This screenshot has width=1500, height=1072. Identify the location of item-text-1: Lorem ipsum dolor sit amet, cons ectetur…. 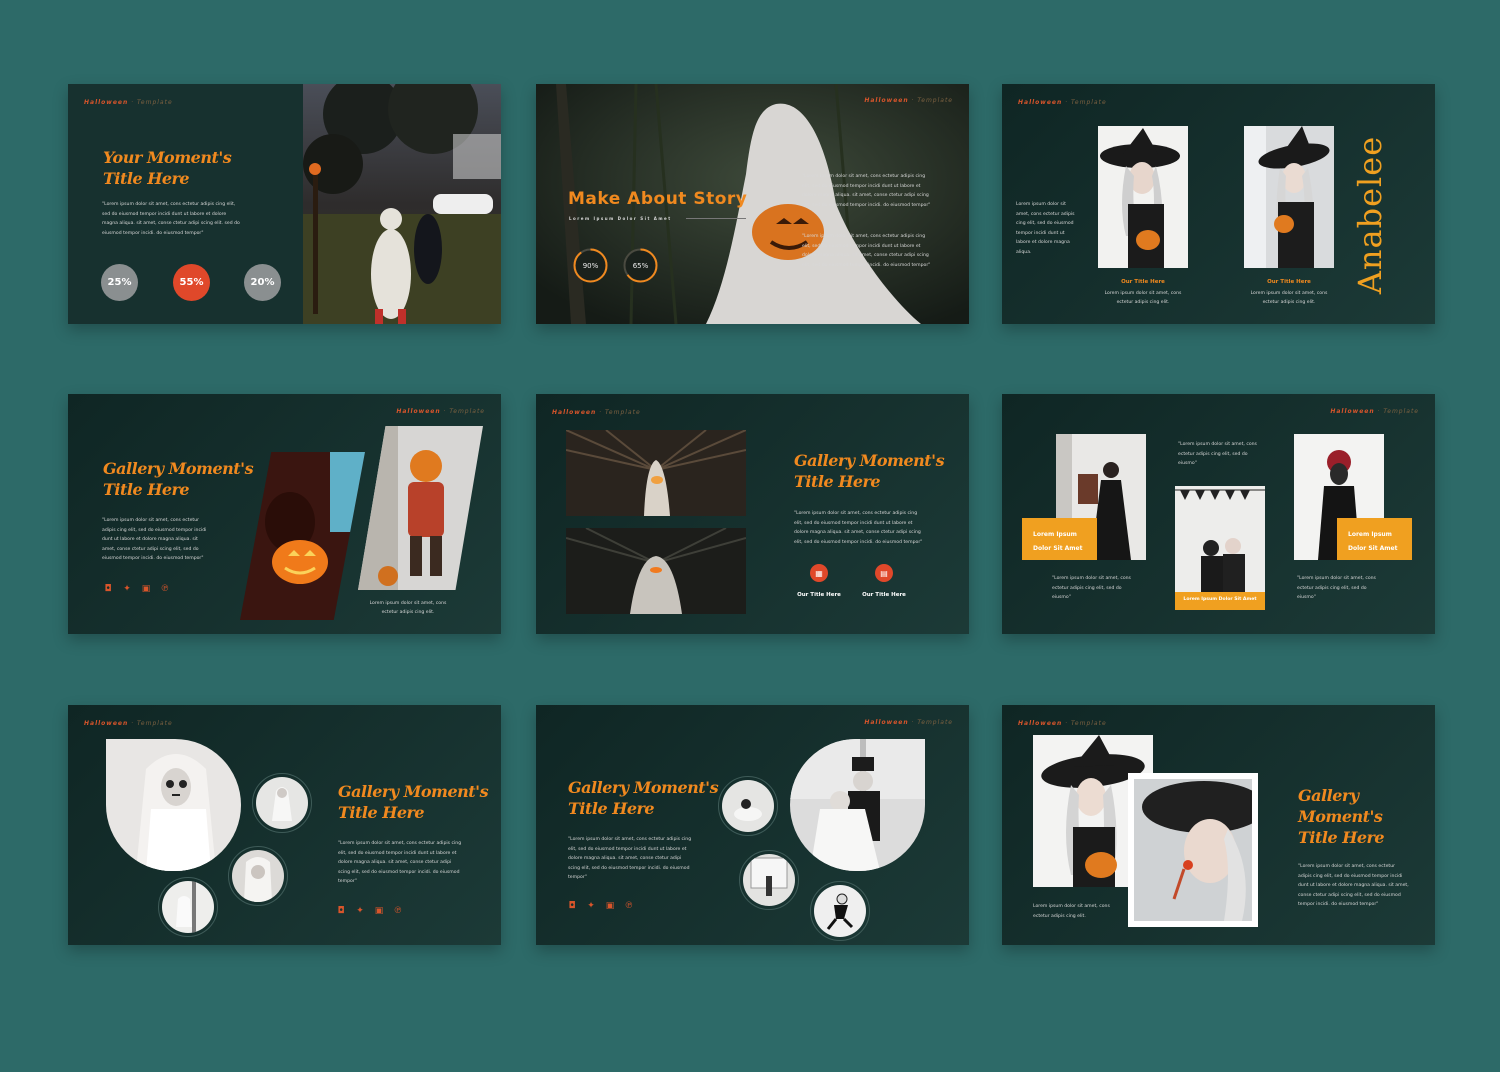
(1143, 298).